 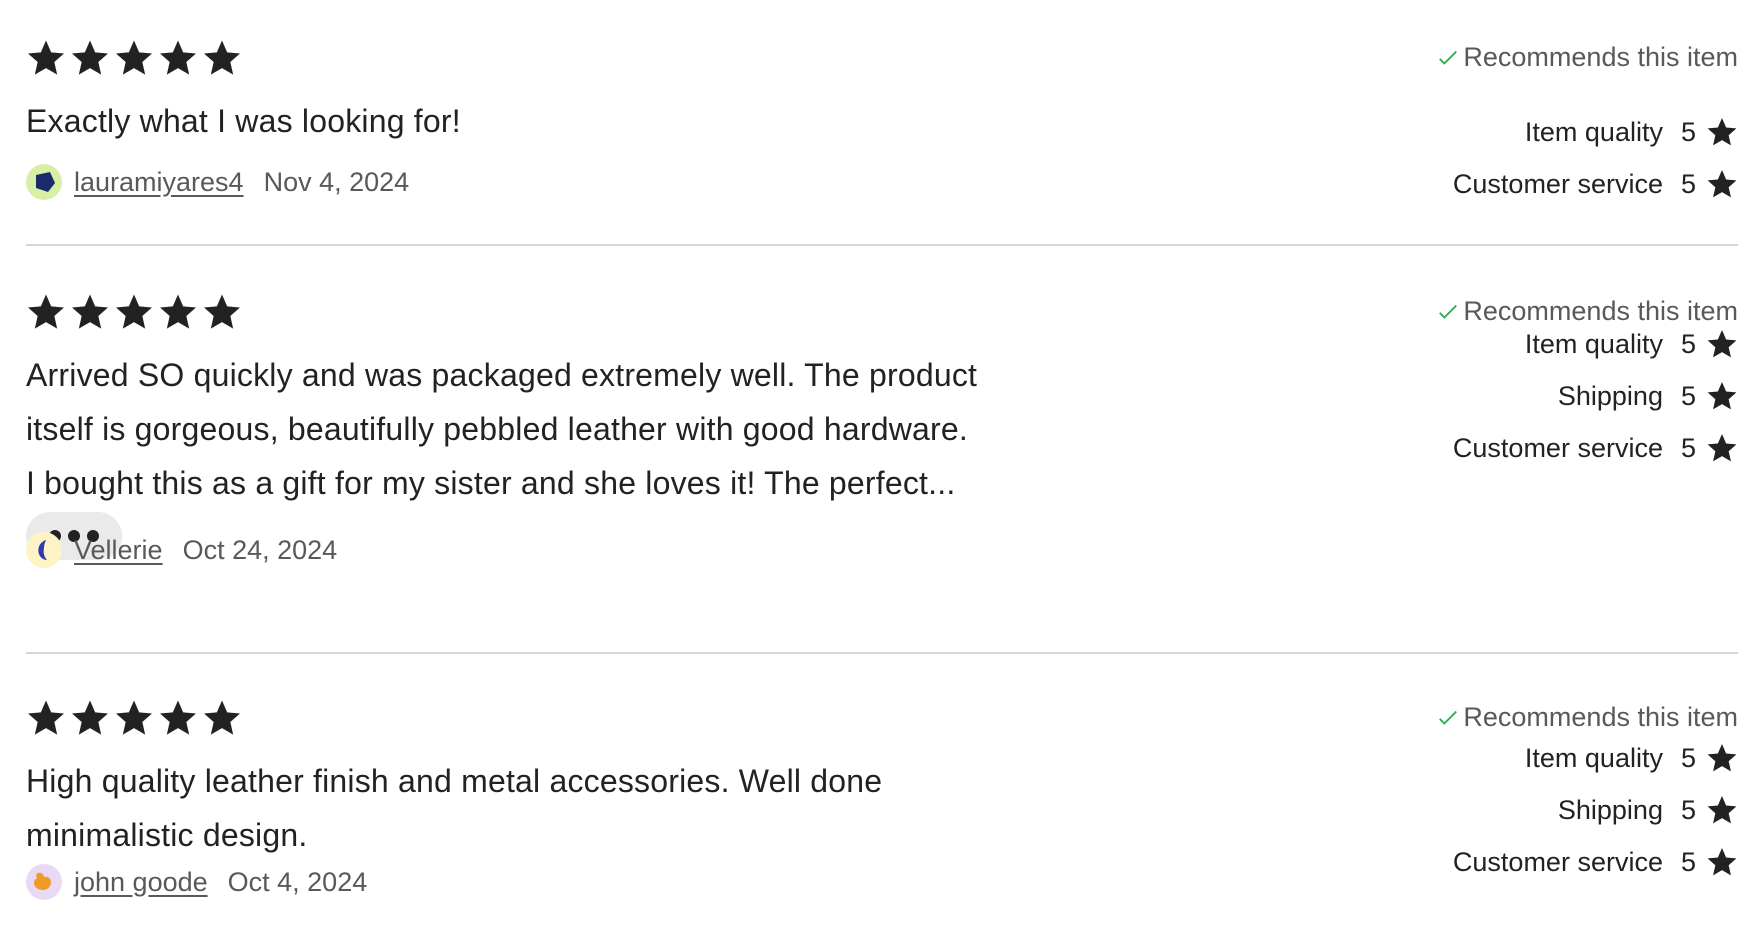 I want to click on review-text: Exactly what I was looking for!, so click(x=566, y=121).